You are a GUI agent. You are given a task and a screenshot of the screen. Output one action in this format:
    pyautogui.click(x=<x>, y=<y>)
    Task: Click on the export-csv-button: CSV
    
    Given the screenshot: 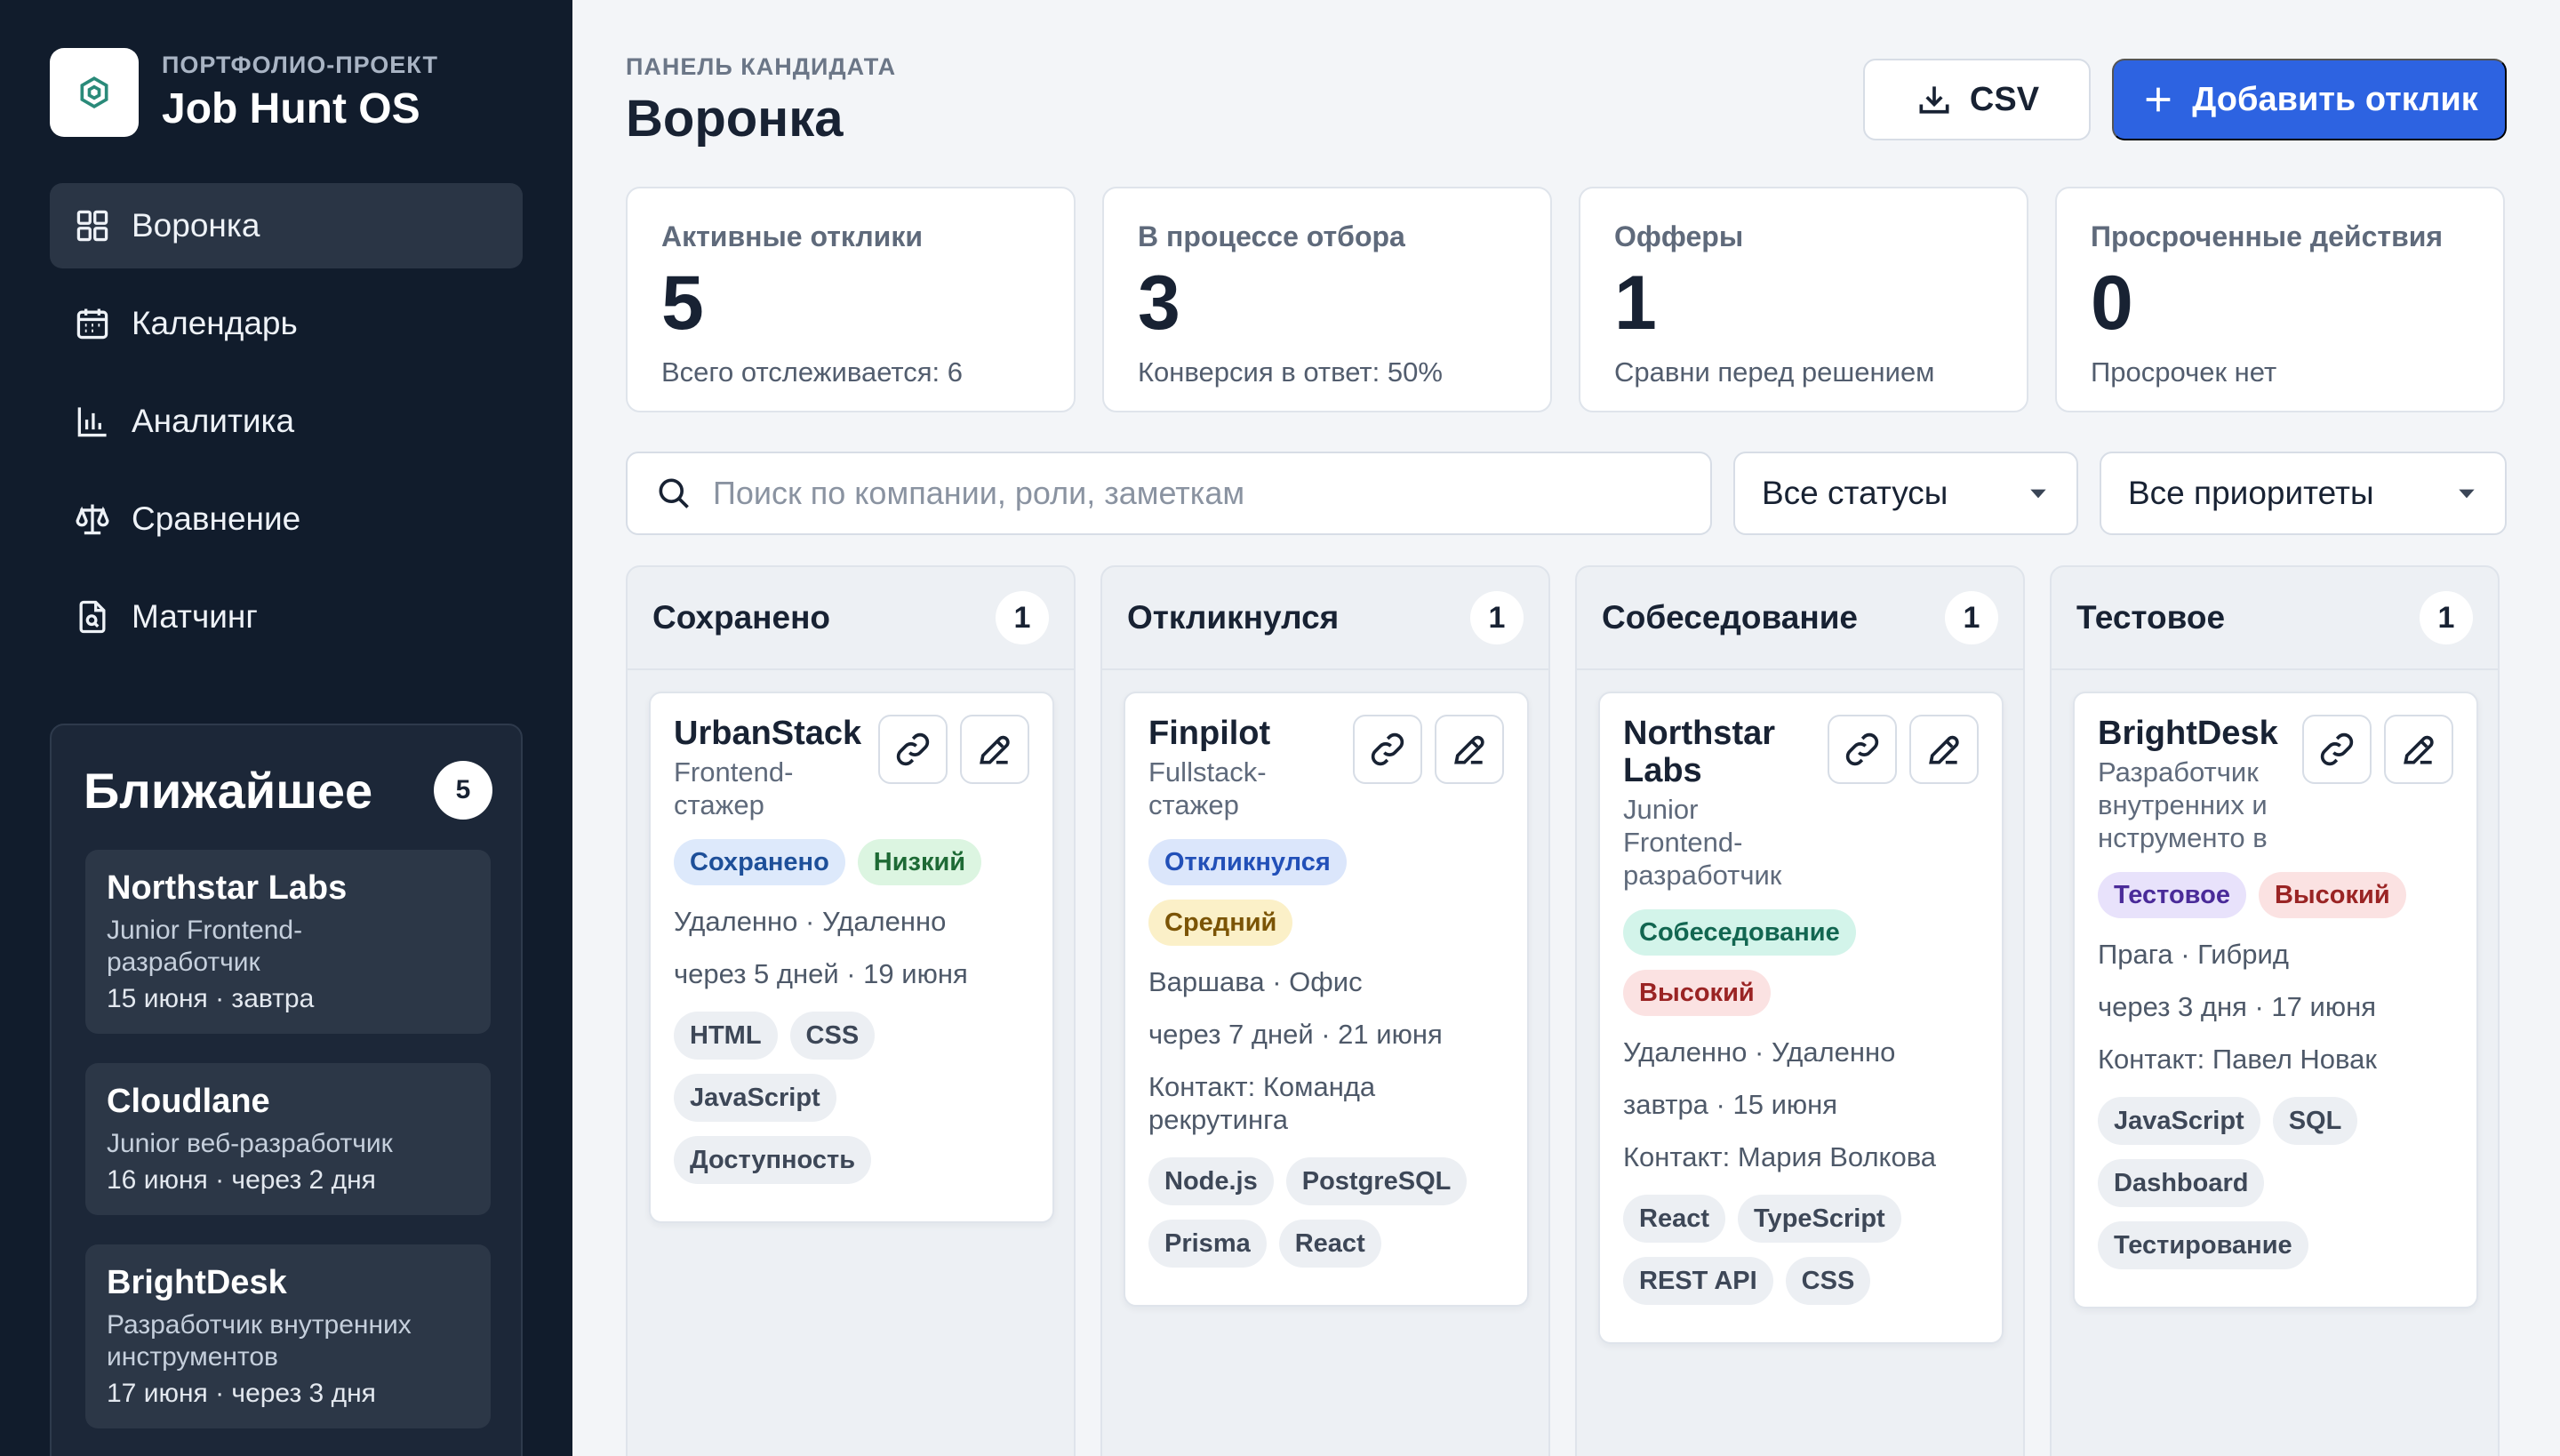 What is the action you would take?
    pyautogui.click(x=1977, y=99)
    